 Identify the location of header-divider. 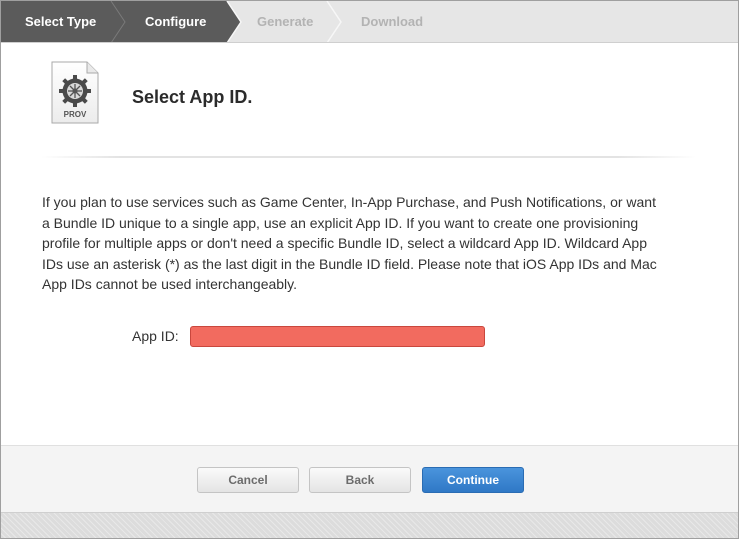
(368, 157).